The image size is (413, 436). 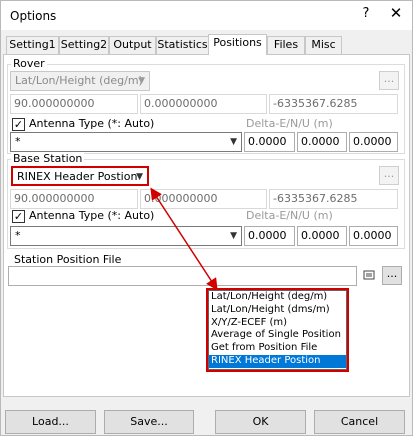 What do you see at coordinates (237, 44) in the screenshot?
I see `tab-positions: Positions` at bounding box center [237, 44].